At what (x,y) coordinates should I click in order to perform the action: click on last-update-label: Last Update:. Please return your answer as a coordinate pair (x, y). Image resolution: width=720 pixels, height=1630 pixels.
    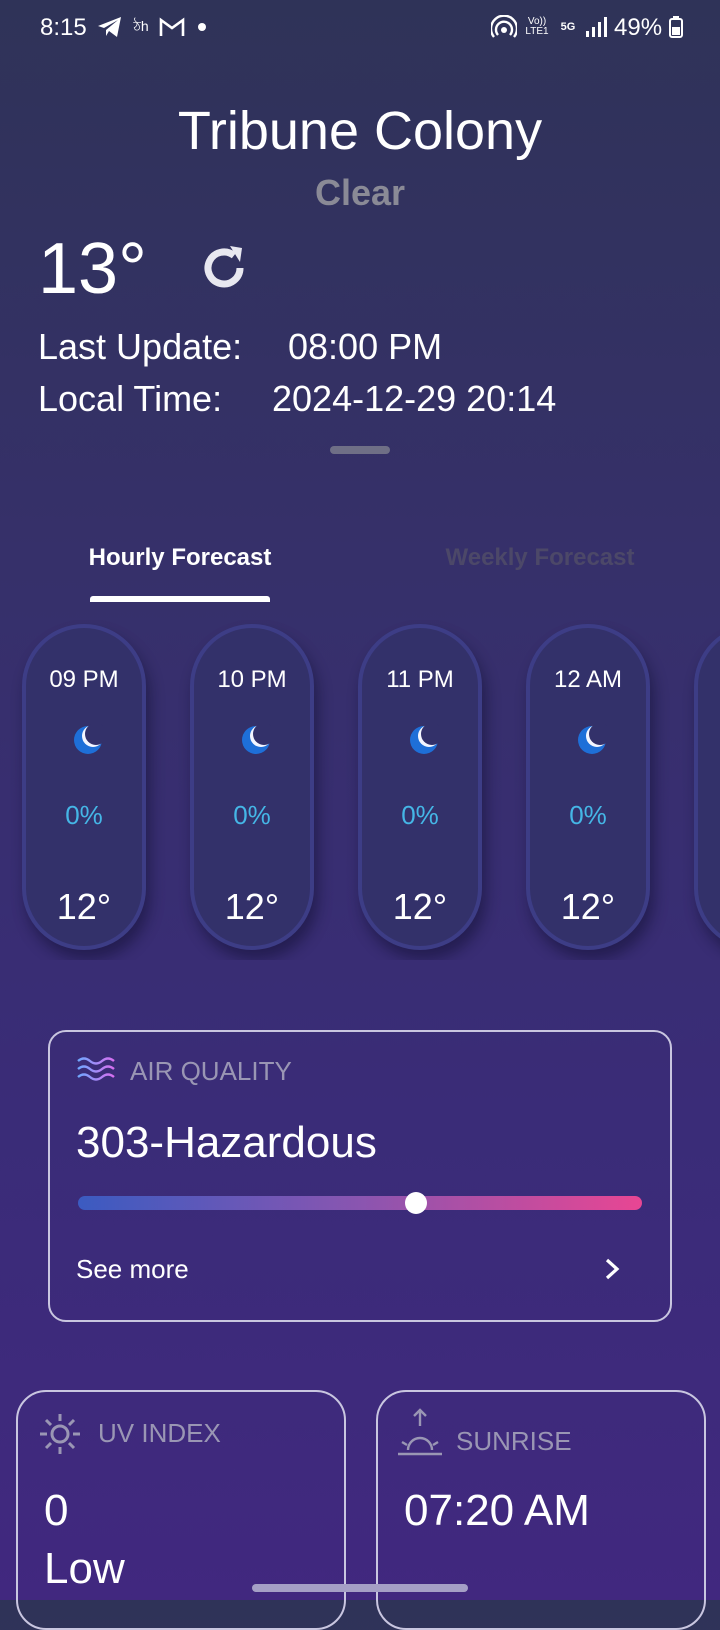
    Looking at the image, I should click on (140, 346).